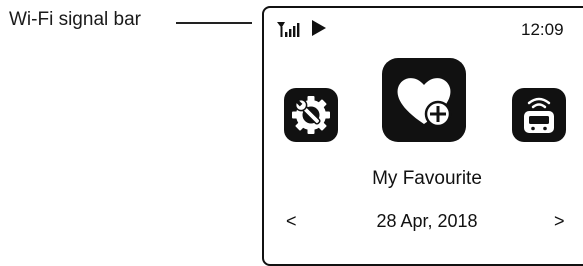 This screenshot has width=583, height=266. I want to click on settings-icon, so click(311, 115).